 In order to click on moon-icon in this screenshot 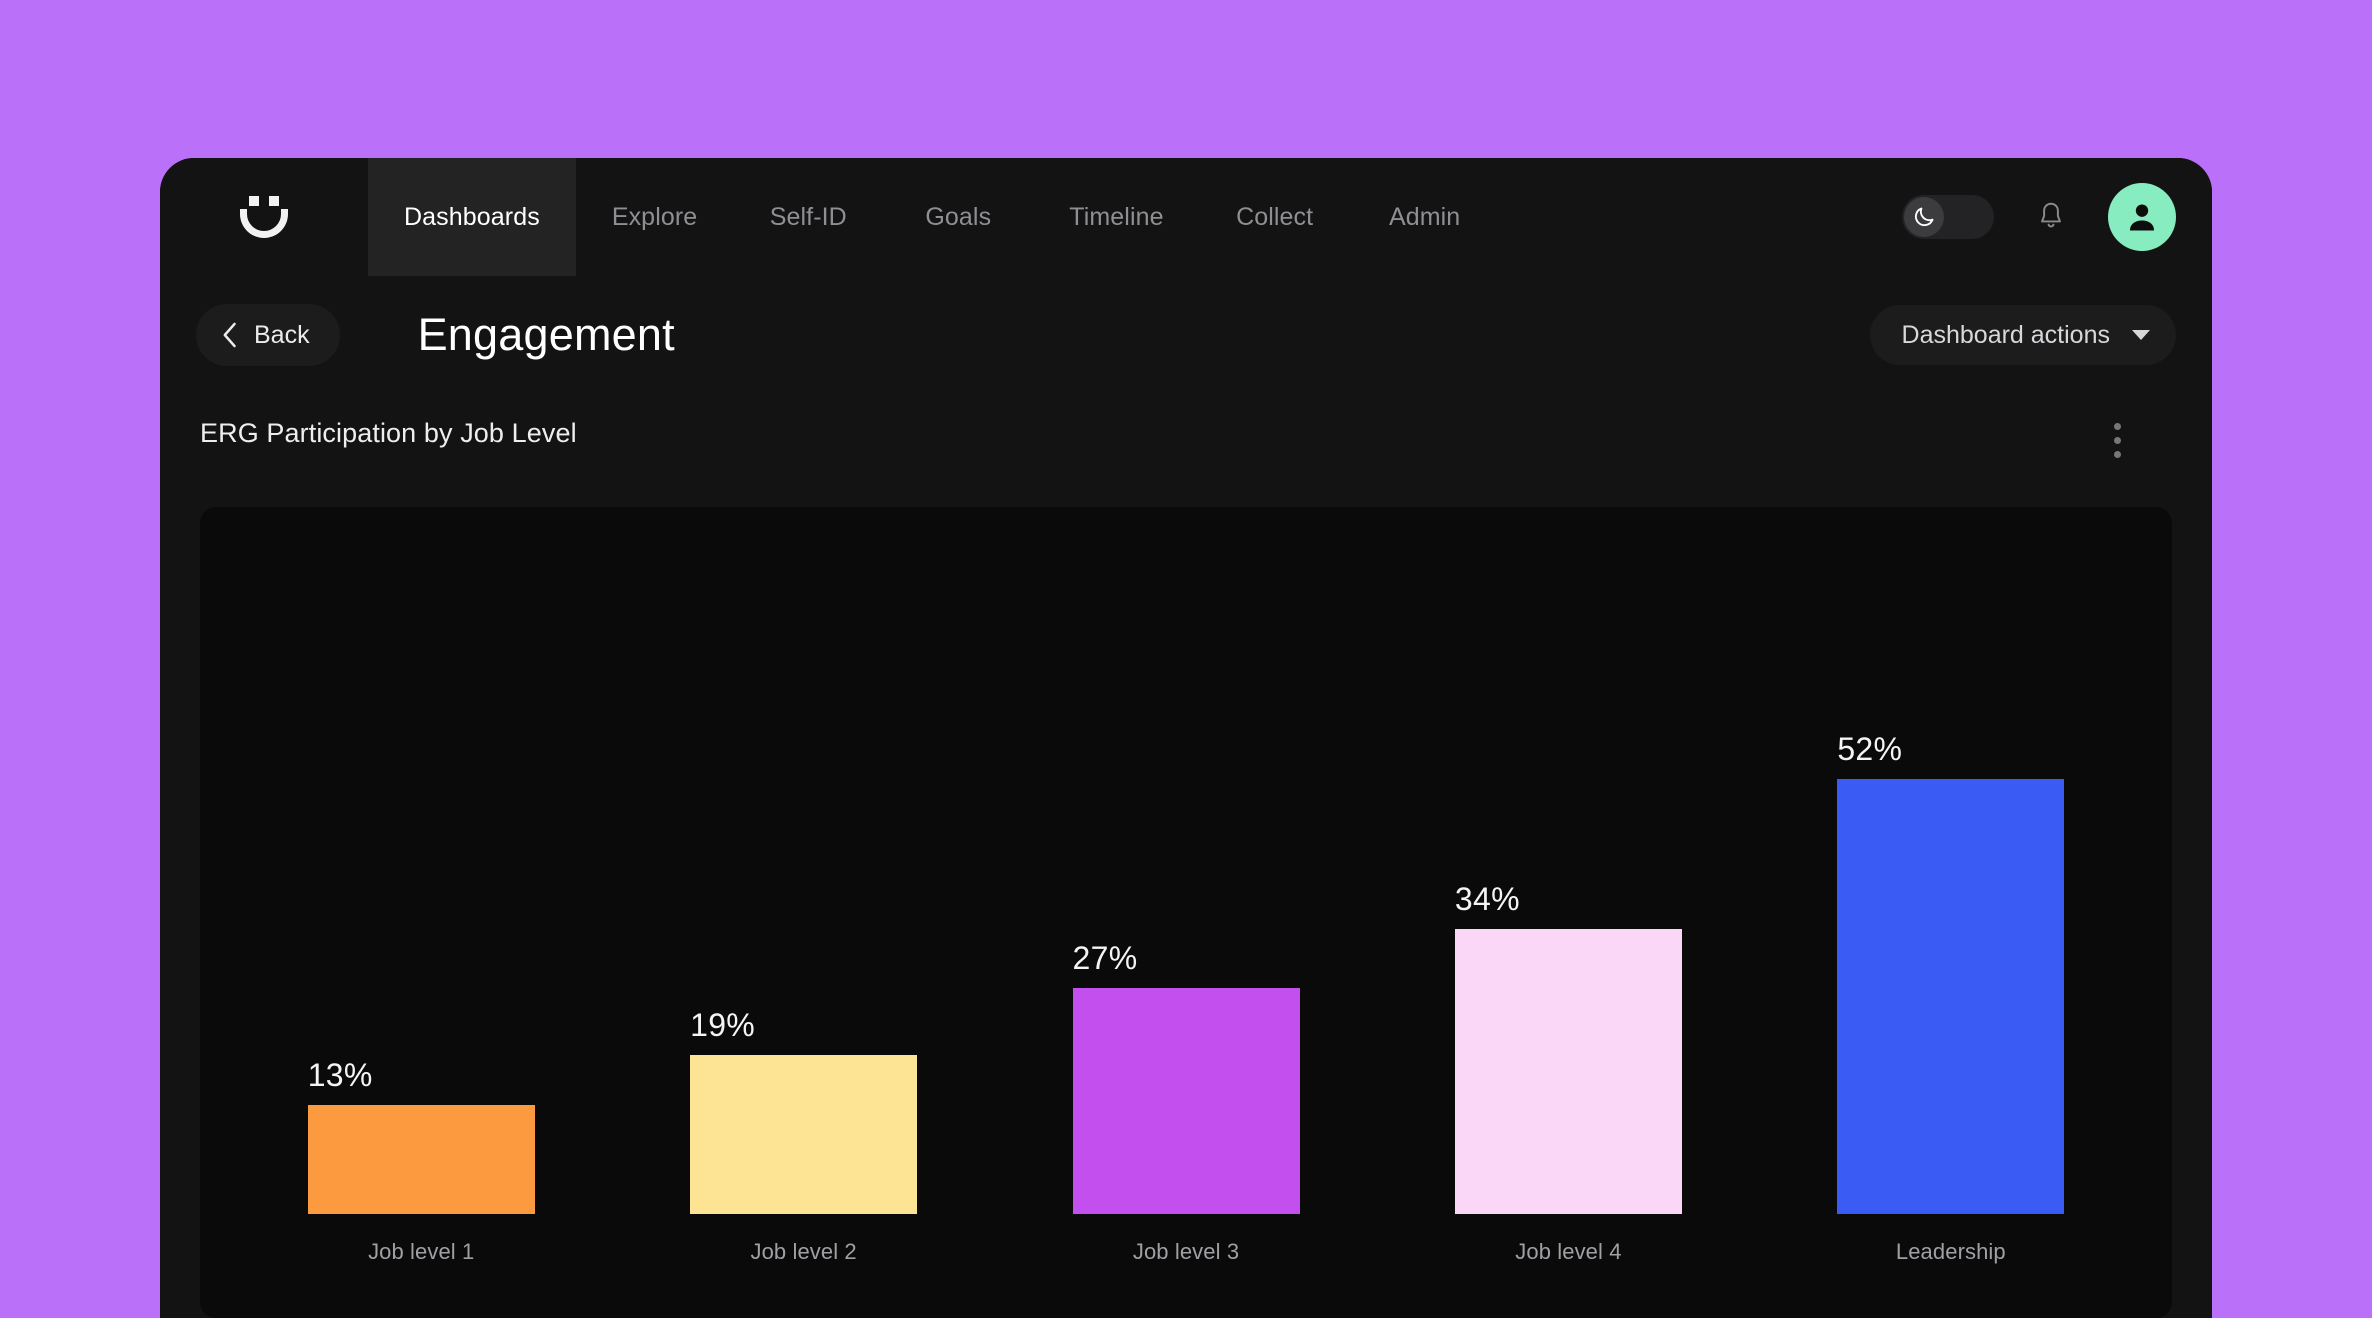, I will do `click(1924, 217)`.